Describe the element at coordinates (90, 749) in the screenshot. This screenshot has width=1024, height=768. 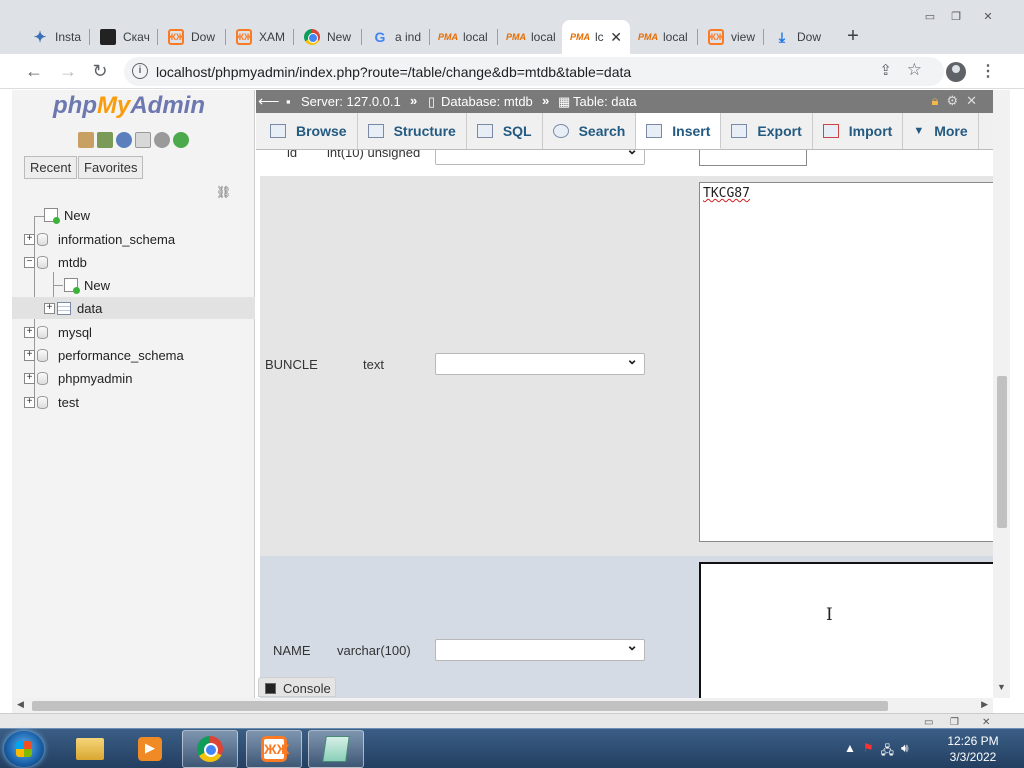
I see `taskbar-explorer` at that location.